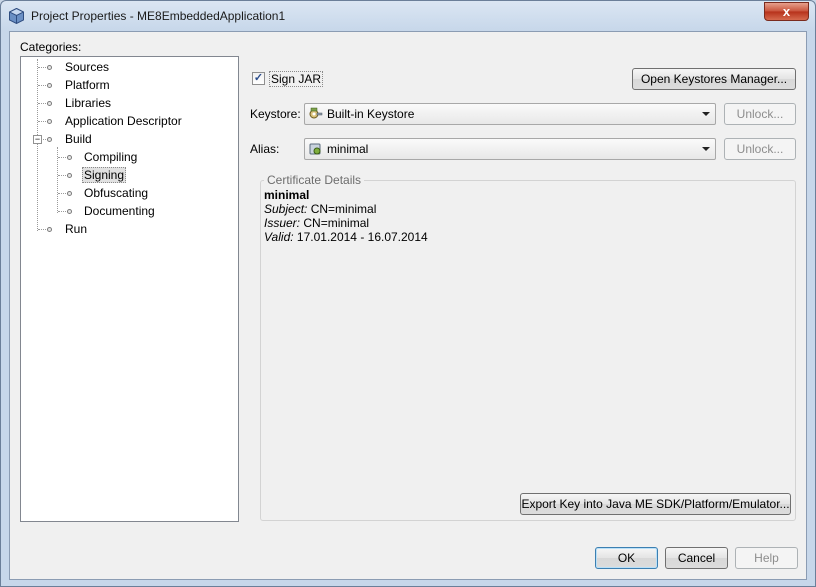  Describe the element at coordinates (371, 114) in the screenshot. I see `keystore-value: Built-in Keystore` at that location.